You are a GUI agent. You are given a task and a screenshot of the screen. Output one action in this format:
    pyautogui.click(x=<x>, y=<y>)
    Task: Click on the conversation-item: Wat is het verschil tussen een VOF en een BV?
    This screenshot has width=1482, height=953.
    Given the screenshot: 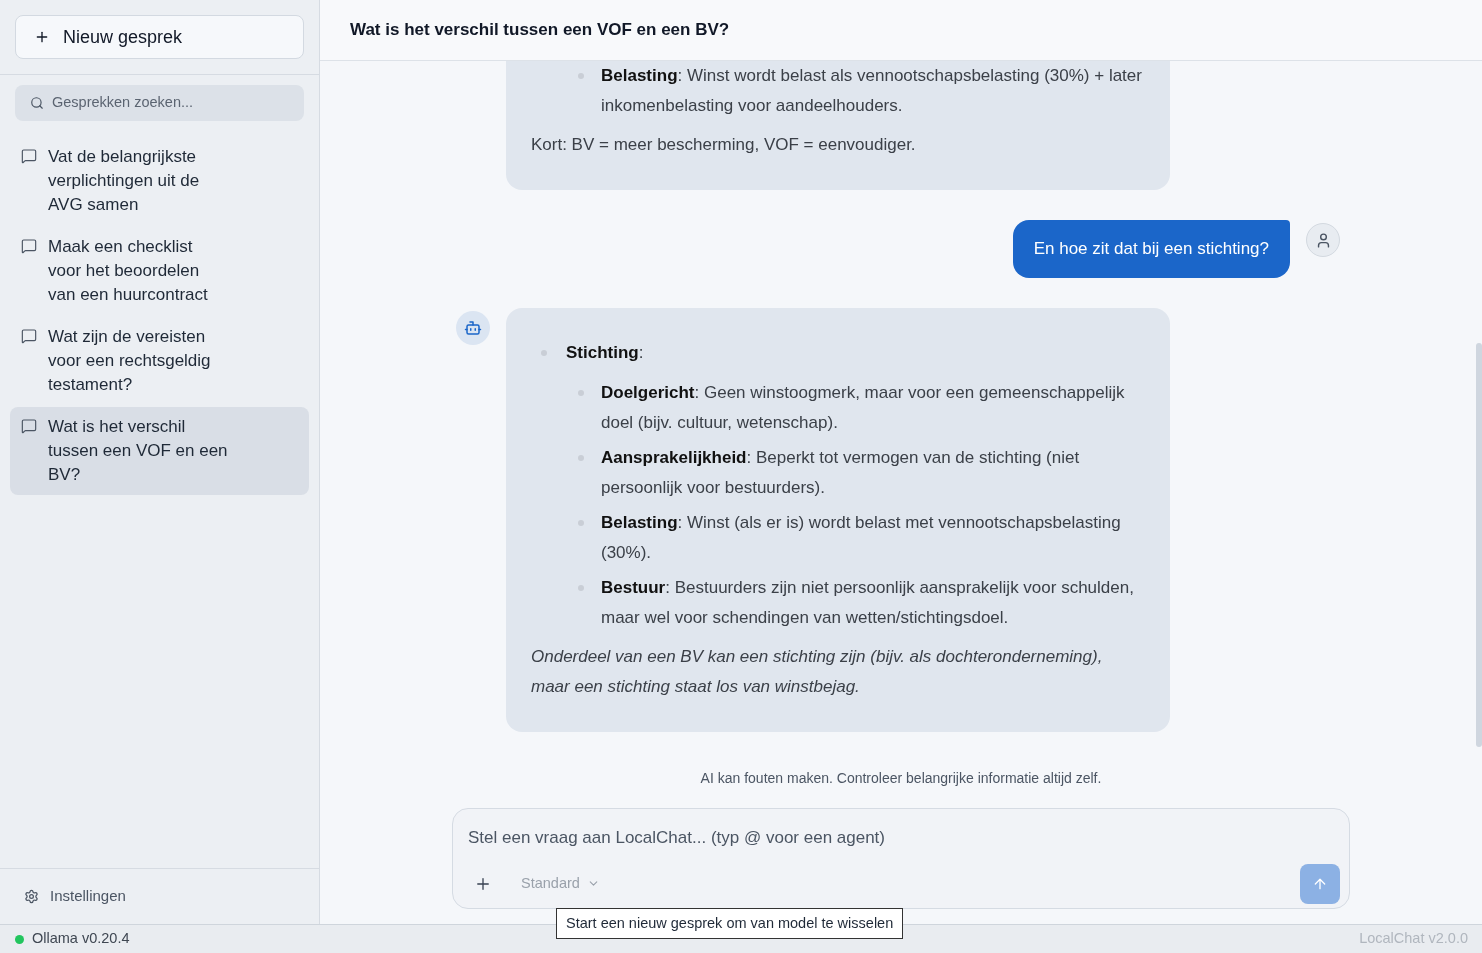 What is the action you would take?
    pyautogui.click(x=159, y=451)
    